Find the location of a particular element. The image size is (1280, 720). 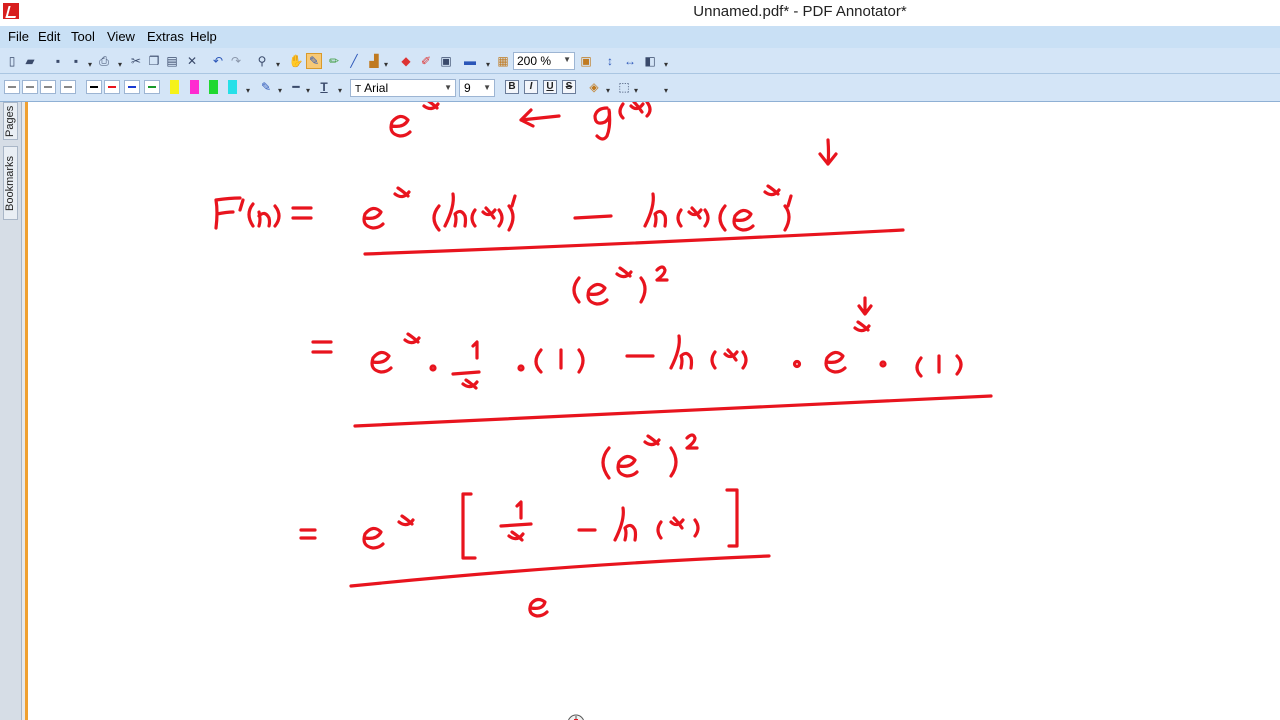

delete-icon: ✕ is located at coordinates (192, 61).